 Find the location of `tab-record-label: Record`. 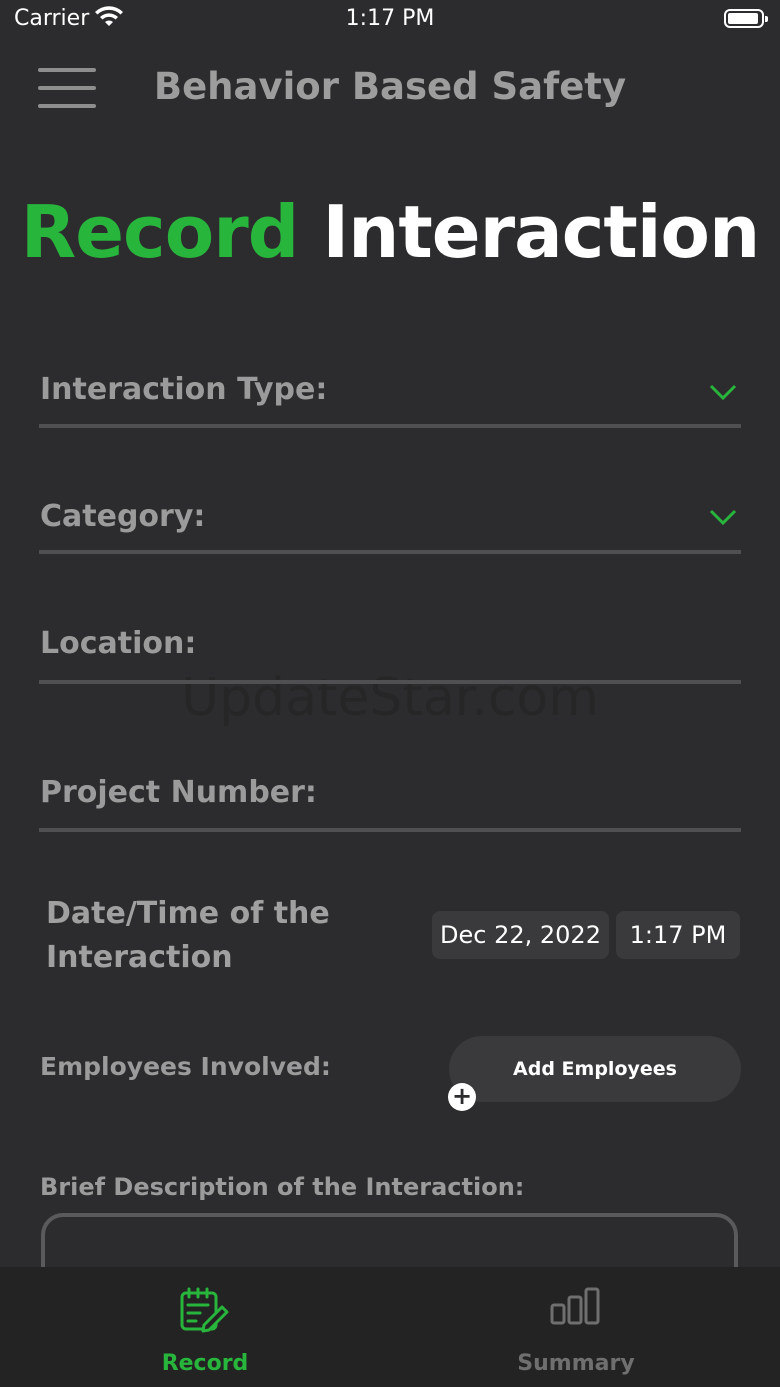

tab-record-label: Record is located at coordinates (205, 1363).